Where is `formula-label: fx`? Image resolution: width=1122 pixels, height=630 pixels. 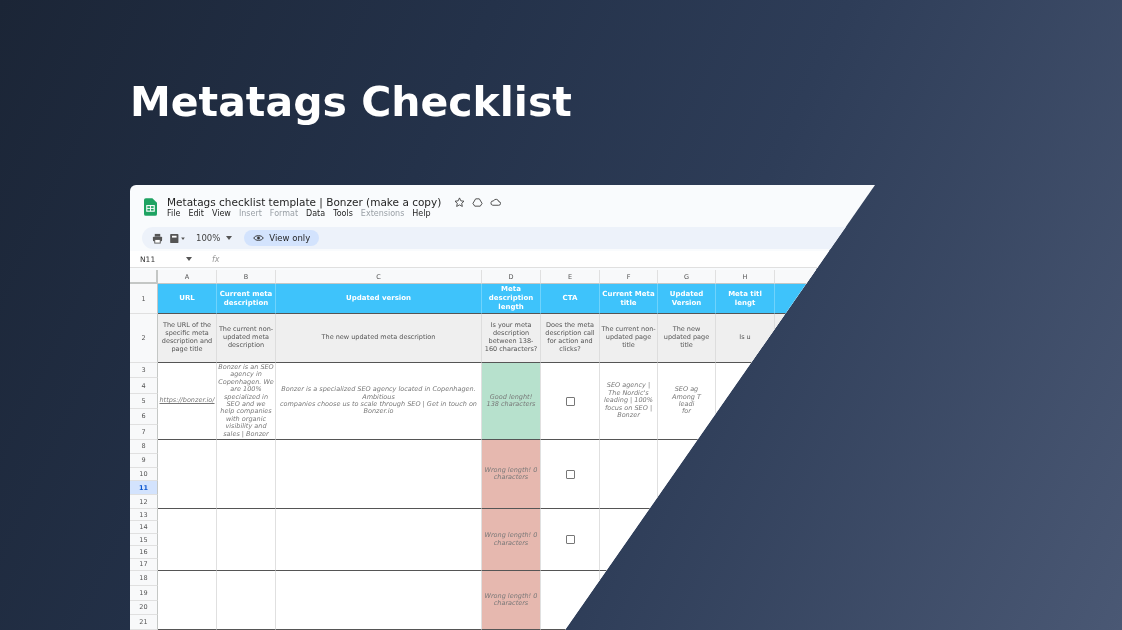
formula-label: fx is located at coordinates (216, 259).